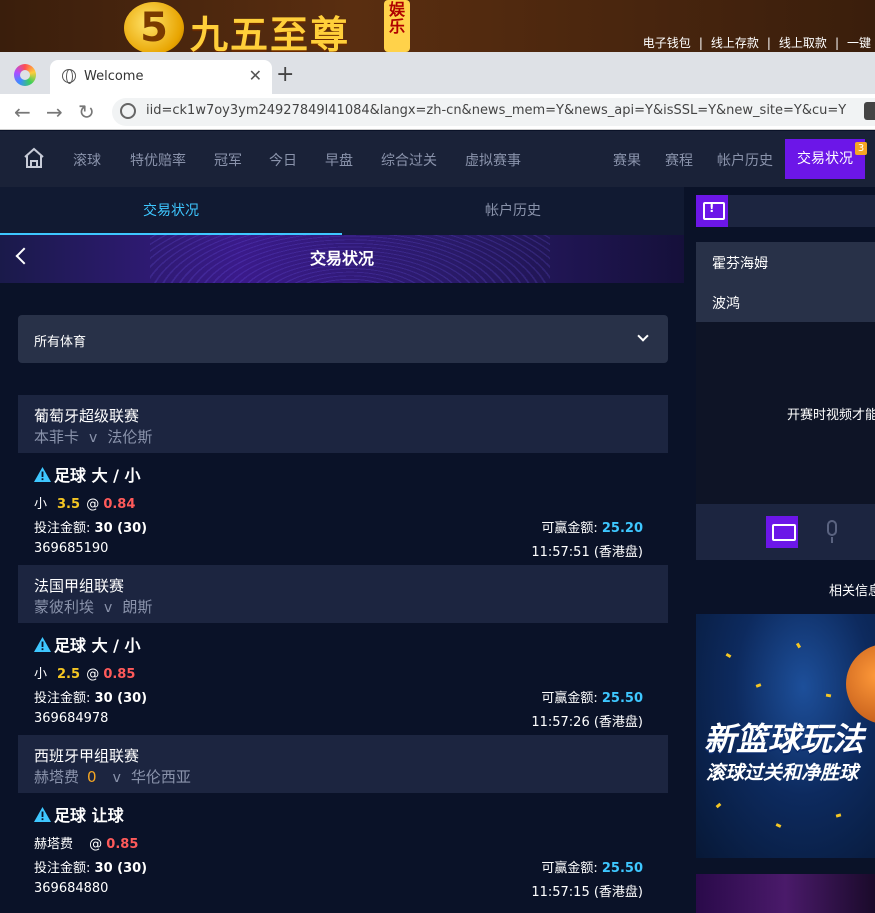 This screenshot has width=875, height=913. Describe the element at coordinates (861, 148) in the screenshot. I see `transactions-count-badge: 3` at that location.